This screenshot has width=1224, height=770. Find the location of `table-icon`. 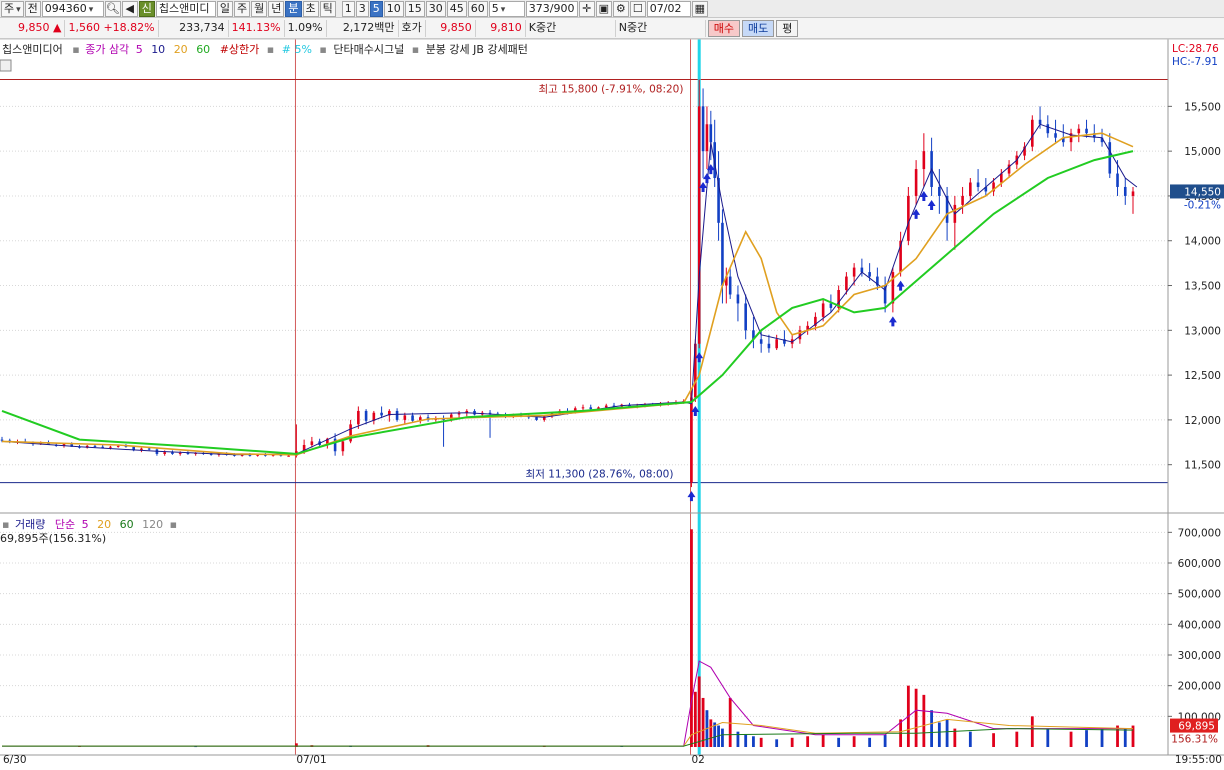

table-icon is located at coordinates (6, 65).